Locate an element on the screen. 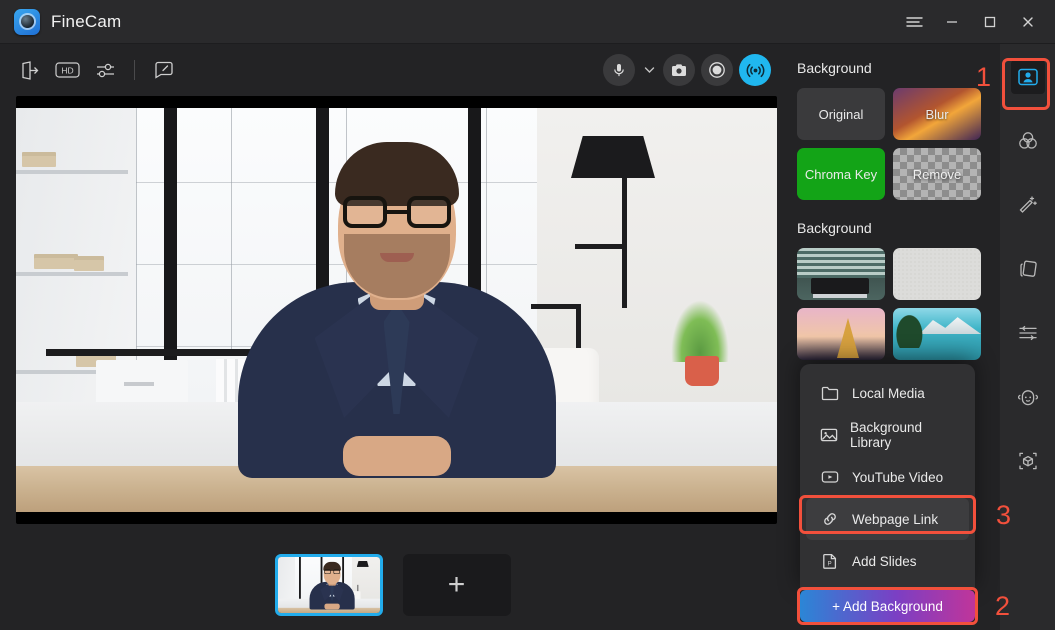 The image size is (1055, 630). background-thumbnail-grid is located at coordinates (898, 304).